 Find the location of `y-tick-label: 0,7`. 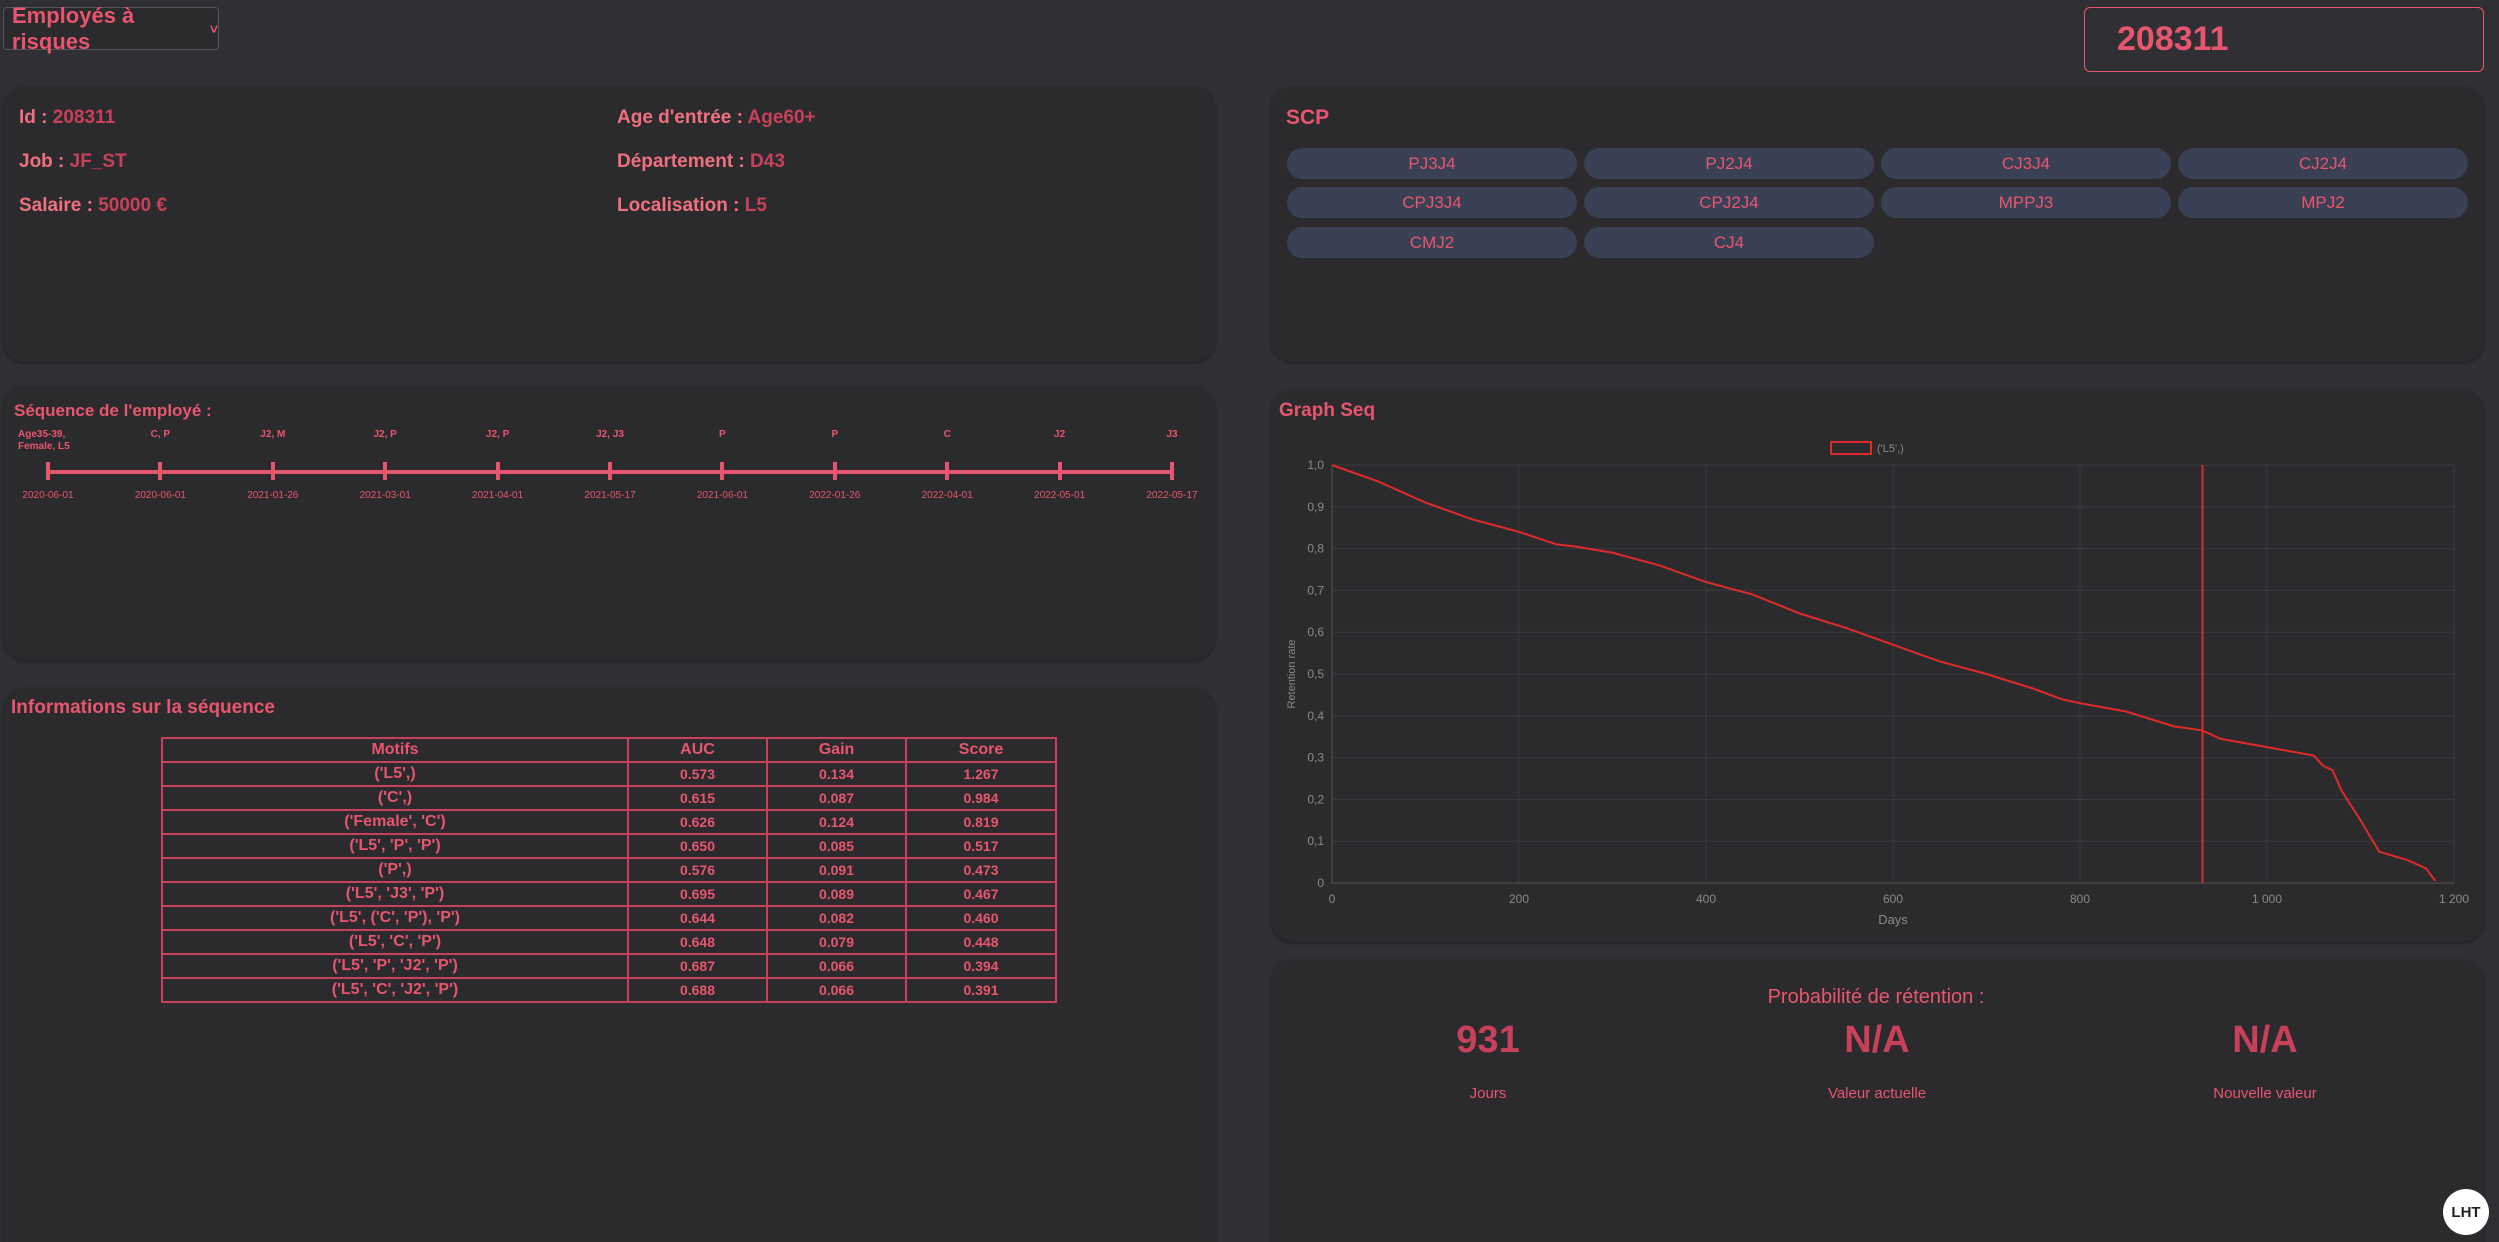

y-tick-label: 0,7 is located at coordinates (1315, 590).